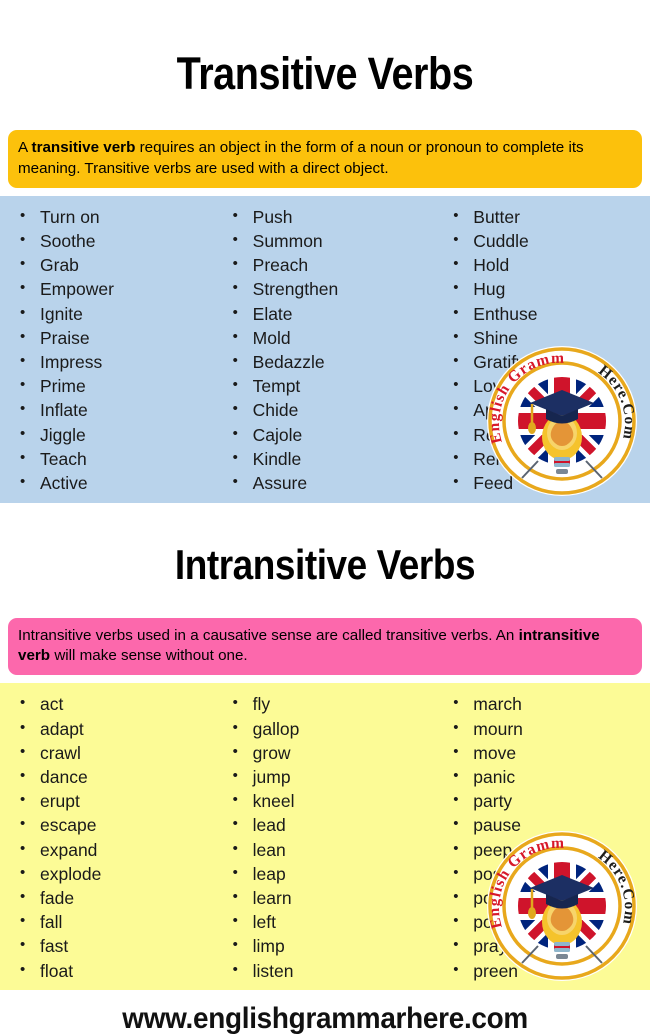 The width and height of the screenshot is (650, 1036). What do you see at coordinates (332, 264) in the screenshot?
I see `verb-list-item: Preach` at bounding box center [332, 264].